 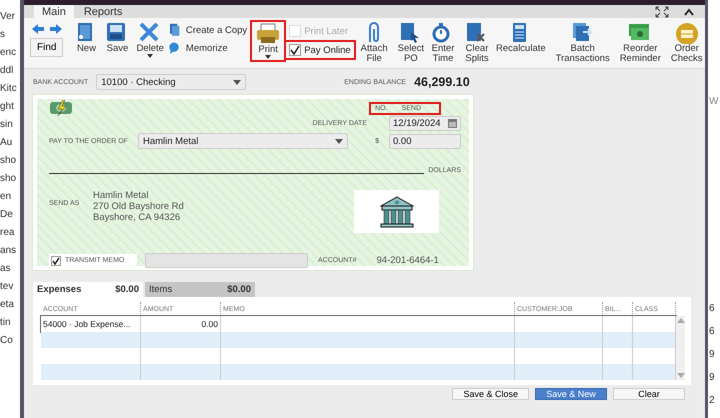 I want to click on toolbar-button: Print, so click(x=268, y=41).